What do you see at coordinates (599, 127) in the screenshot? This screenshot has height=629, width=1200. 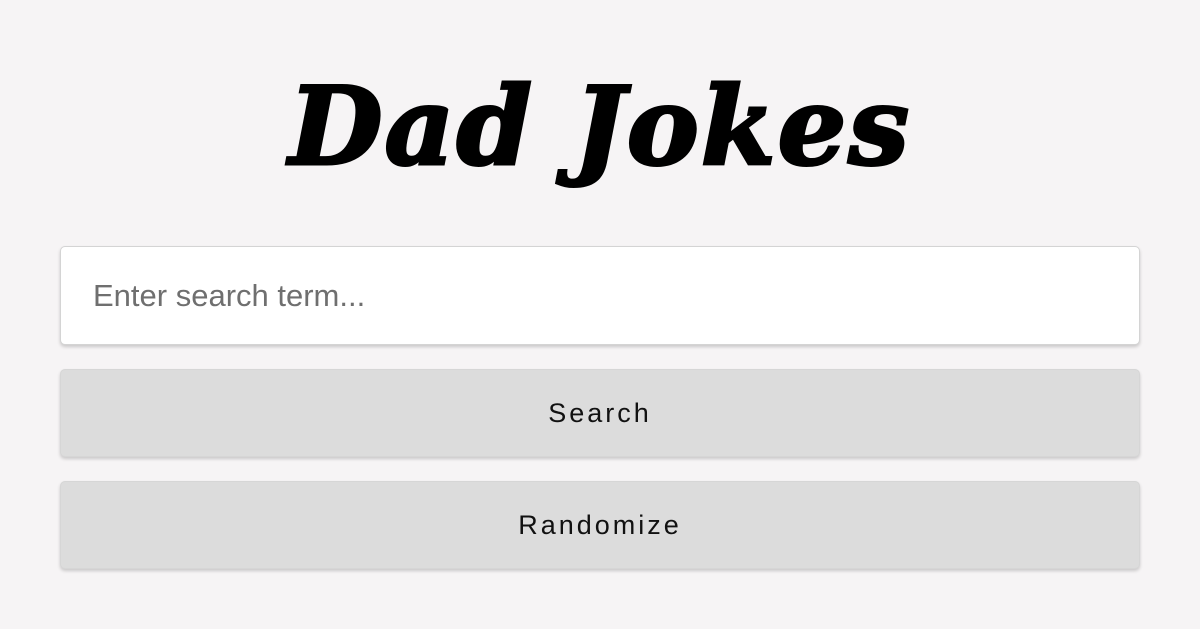 I see `page-title: Dad Jokes` at bounding box center [599, 127].